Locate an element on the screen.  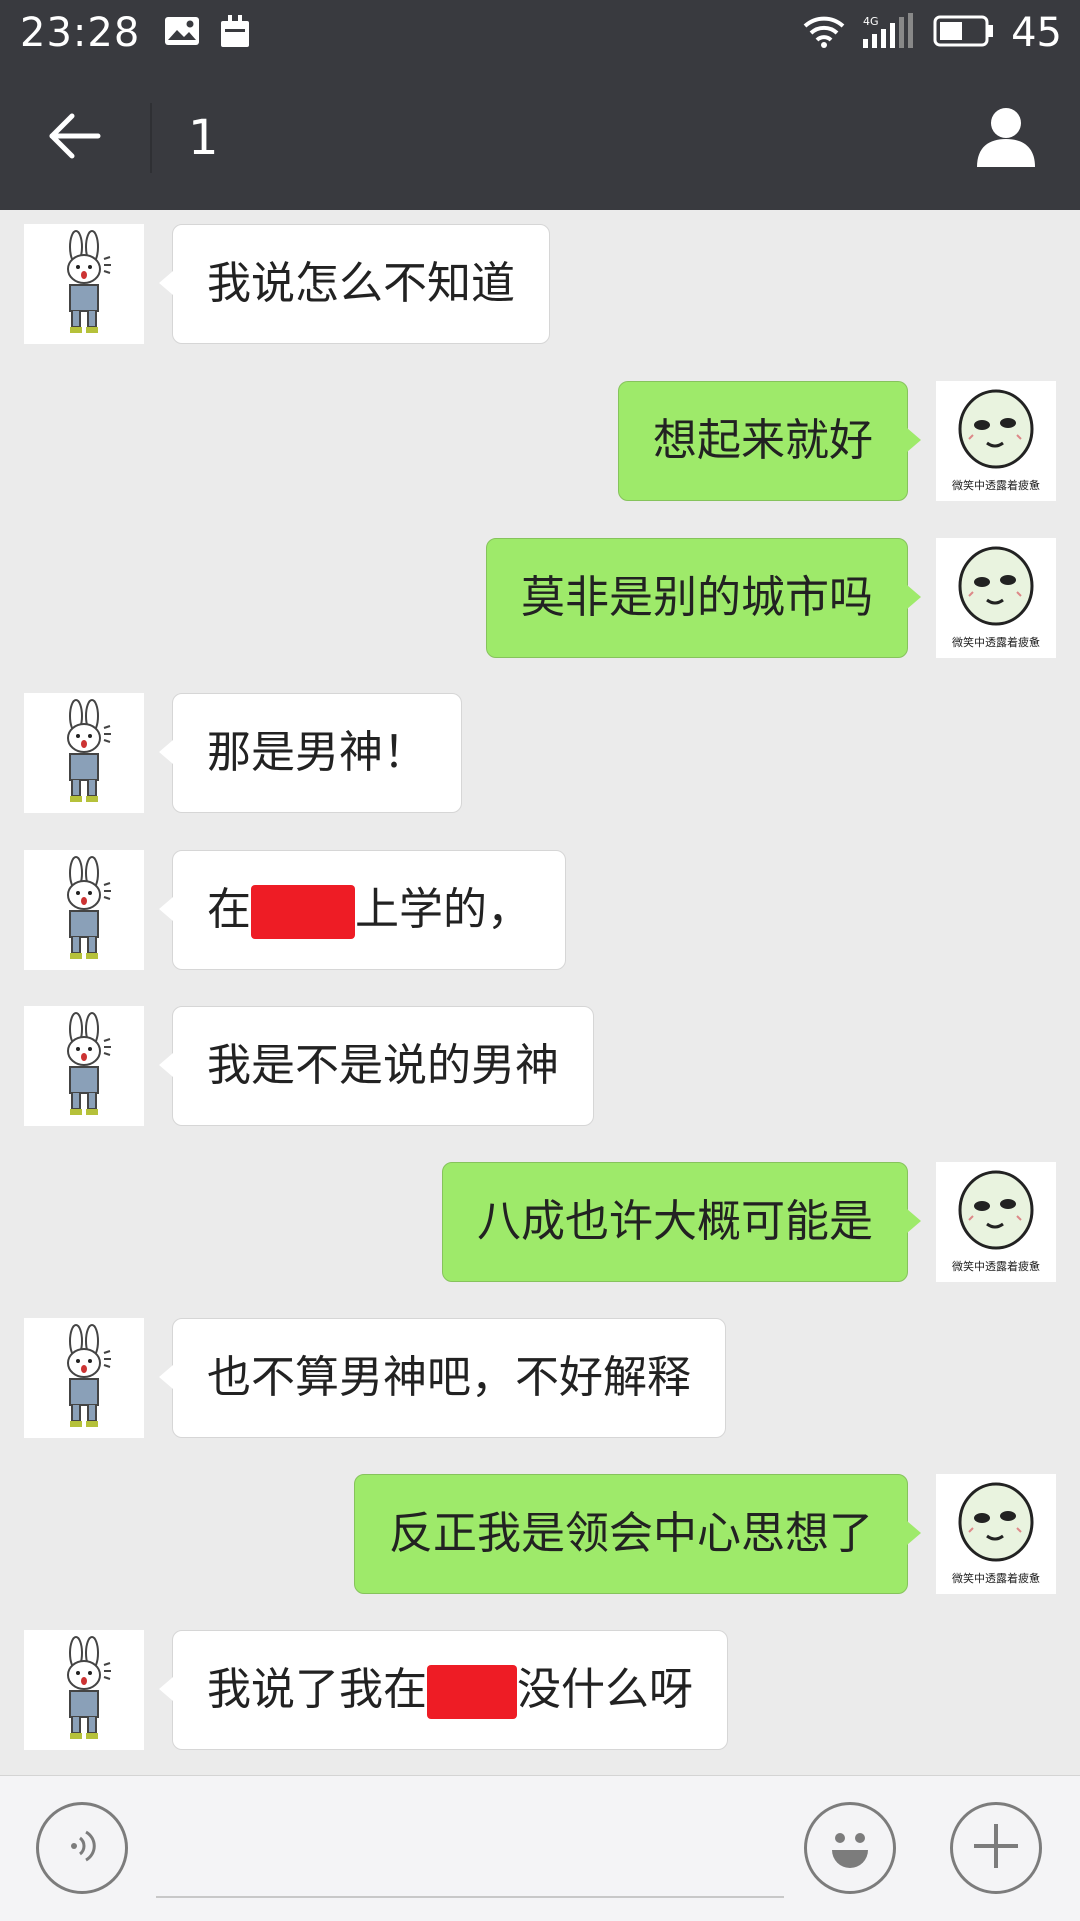
voice-button is located at coordinates (82, 1848).